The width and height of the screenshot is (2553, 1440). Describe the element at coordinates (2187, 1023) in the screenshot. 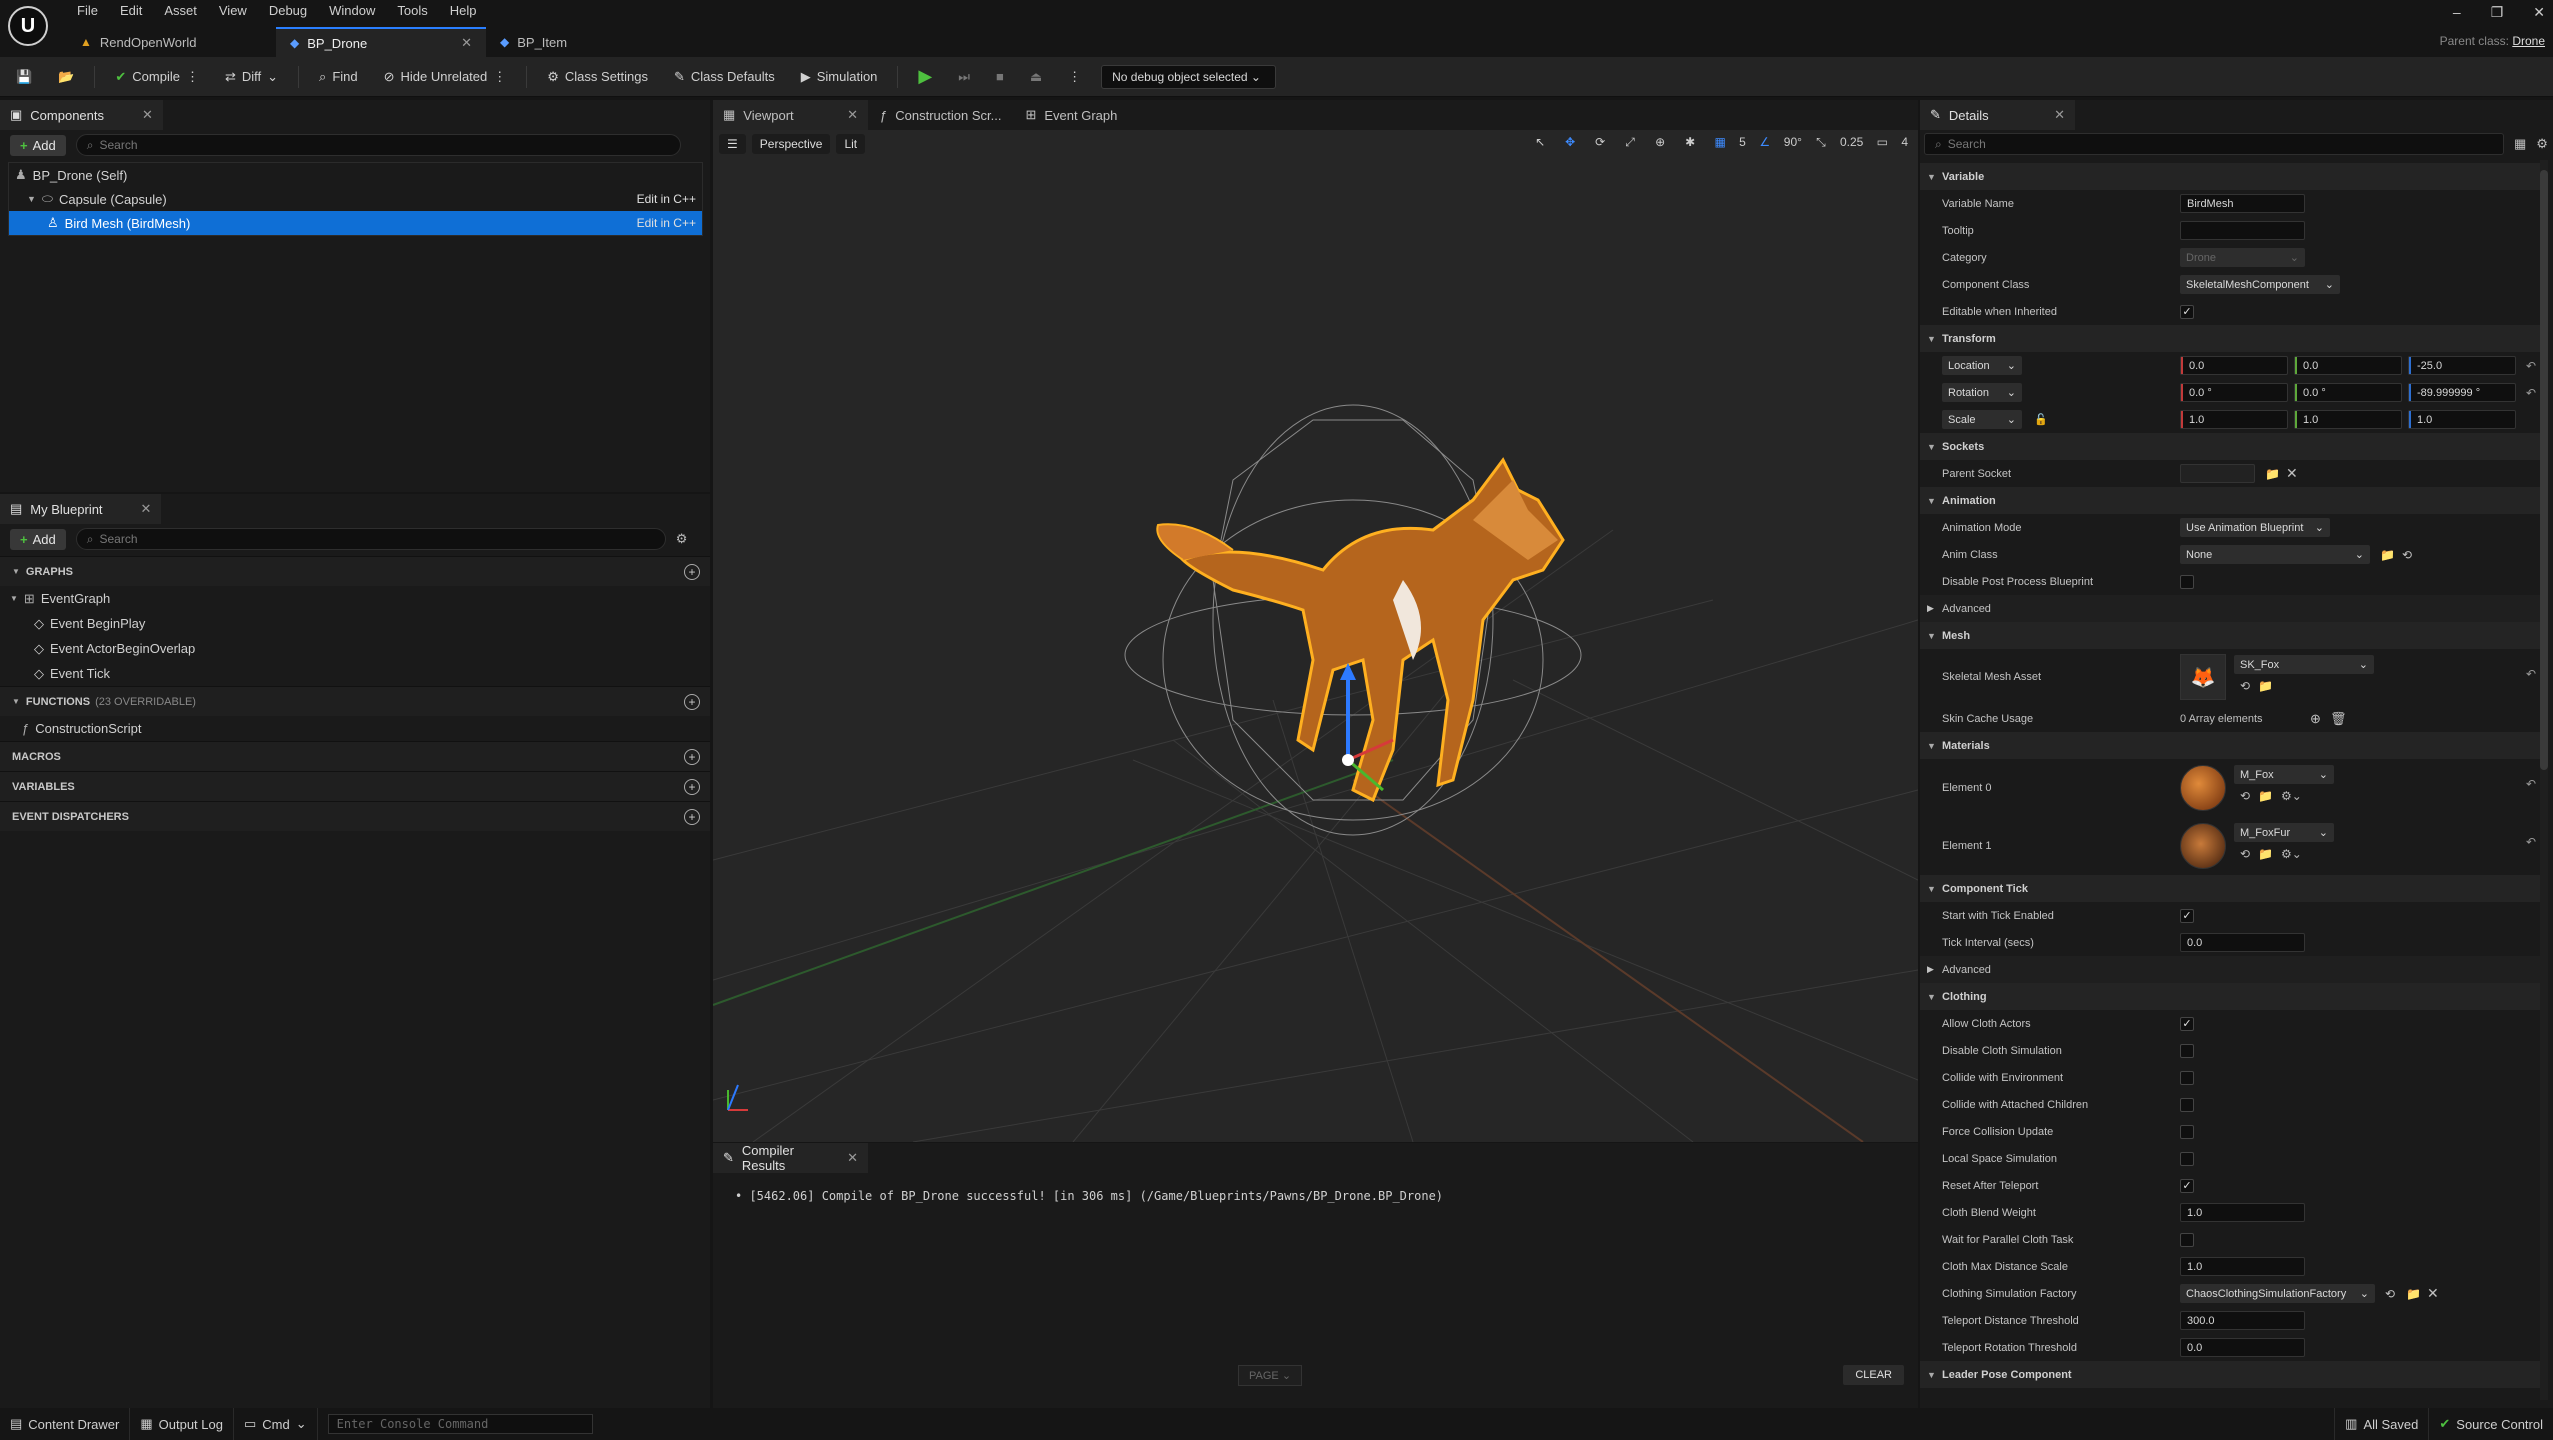

I see `allow-cloth-actors-checkbox: ✓` at that location.